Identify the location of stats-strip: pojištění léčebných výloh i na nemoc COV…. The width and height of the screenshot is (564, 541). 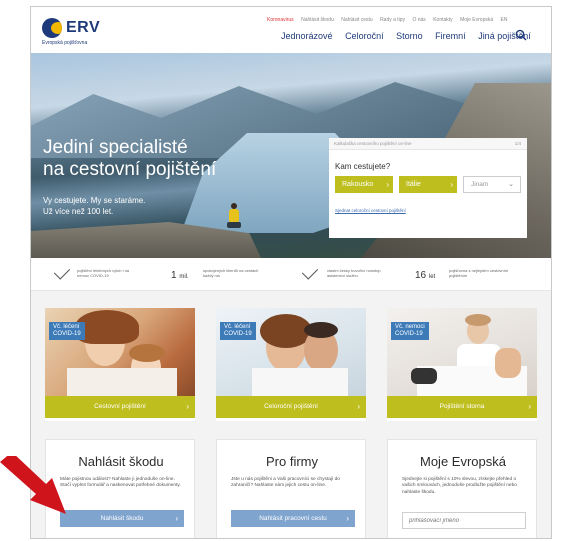
(291, 274).